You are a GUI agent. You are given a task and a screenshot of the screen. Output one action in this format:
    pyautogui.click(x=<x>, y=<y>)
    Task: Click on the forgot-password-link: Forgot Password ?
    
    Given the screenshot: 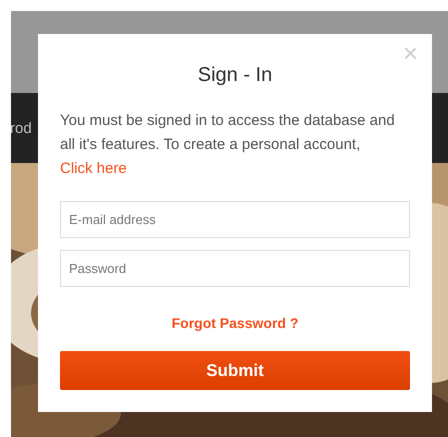 What is the action you would take?
    pyautogui.click(x=235, y=323)
    